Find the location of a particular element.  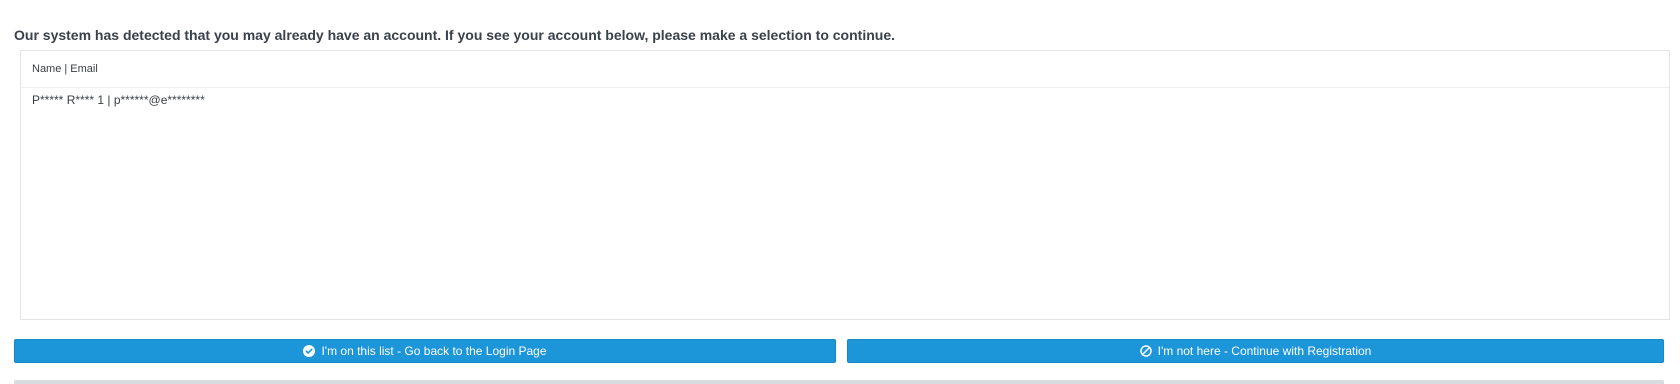

account-list-header: Name | Email is located at coordinates (845, 69).